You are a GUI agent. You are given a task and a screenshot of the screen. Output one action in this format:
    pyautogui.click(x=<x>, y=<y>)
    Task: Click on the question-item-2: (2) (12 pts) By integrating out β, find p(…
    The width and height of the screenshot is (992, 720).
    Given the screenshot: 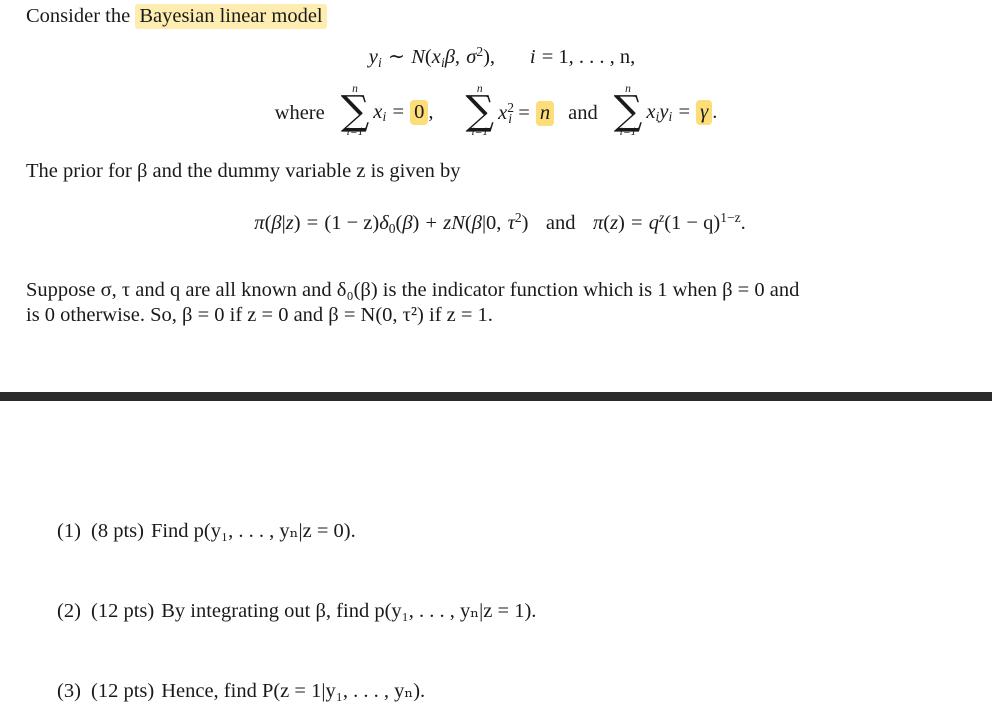 What is the action you would take?
    pyautogui.click(x=296, y=610)
    